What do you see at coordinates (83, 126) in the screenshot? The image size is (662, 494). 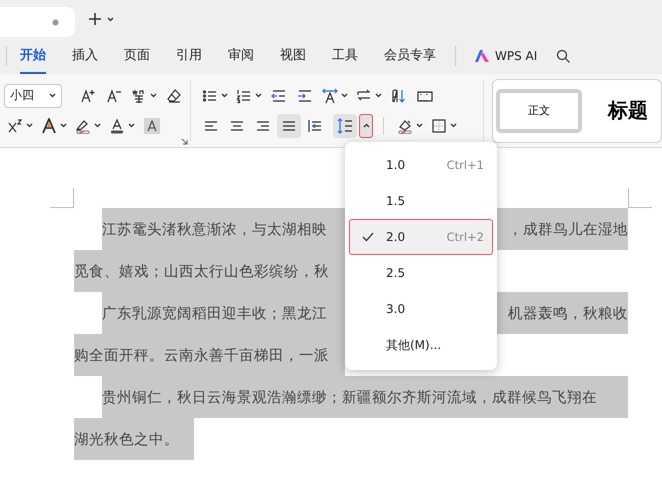 I see `highlighter-icon` at bounding box center [83, 126].